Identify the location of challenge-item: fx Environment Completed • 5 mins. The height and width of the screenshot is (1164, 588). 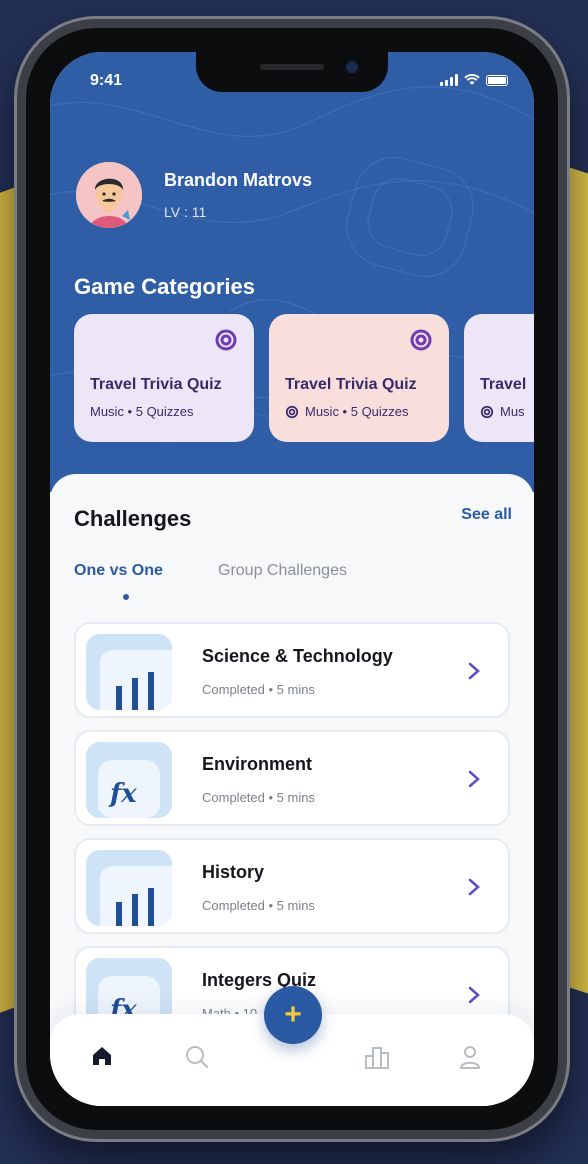
(292, 778).